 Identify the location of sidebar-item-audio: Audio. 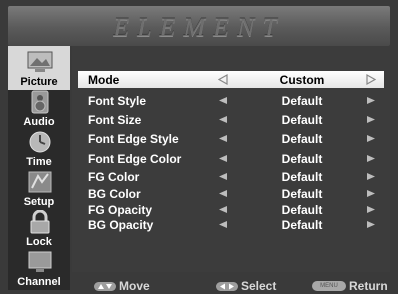
(39, 108).